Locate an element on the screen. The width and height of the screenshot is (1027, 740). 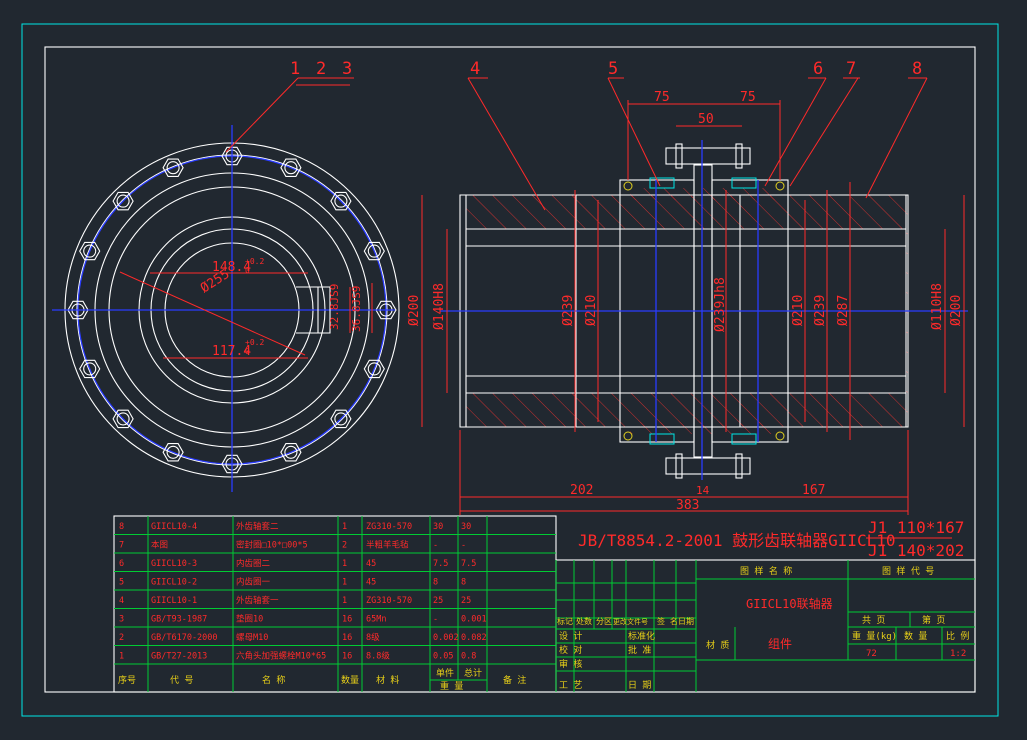
dim-left-outer: Ø200 is located at coordinates (414, 310).